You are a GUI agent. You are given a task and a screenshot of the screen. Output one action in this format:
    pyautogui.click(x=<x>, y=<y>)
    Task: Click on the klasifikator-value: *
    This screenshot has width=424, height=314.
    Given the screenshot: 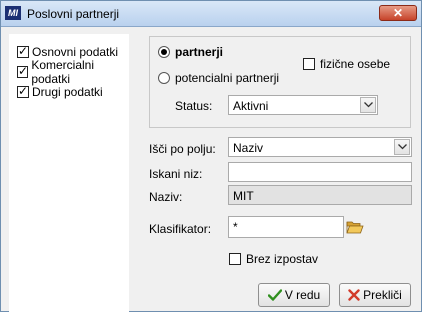 What is the action you would take?
    pyautogui.click(x=235, y=227)
    